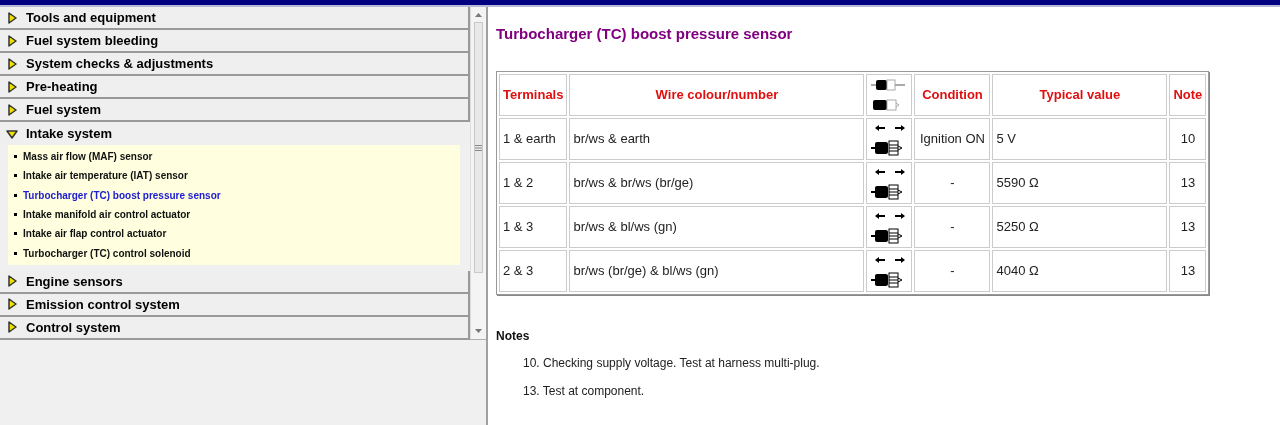  Describe the element at coordinates (237, 157) in the screenshot. I see `sidebar-item: Mass air flow (MAF) sensor` at that location.